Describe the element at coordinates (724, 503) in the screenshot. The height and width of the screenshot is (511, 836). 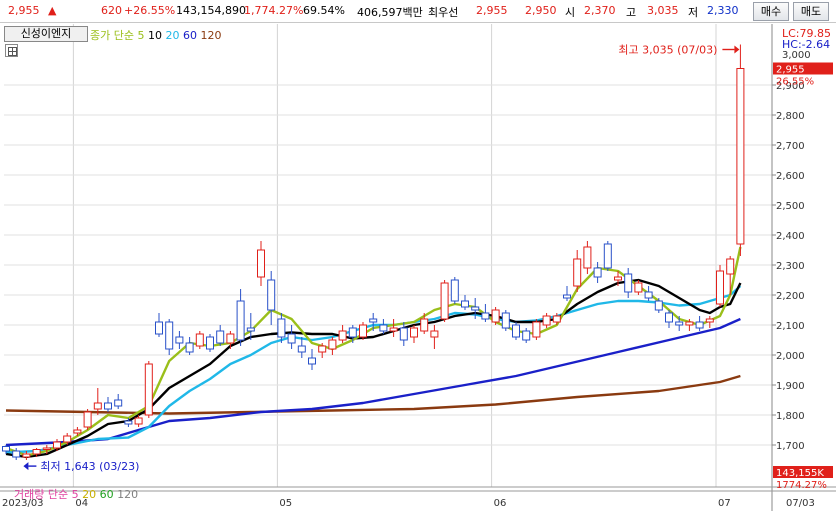
I see `time-axis-label: 07` at that location.